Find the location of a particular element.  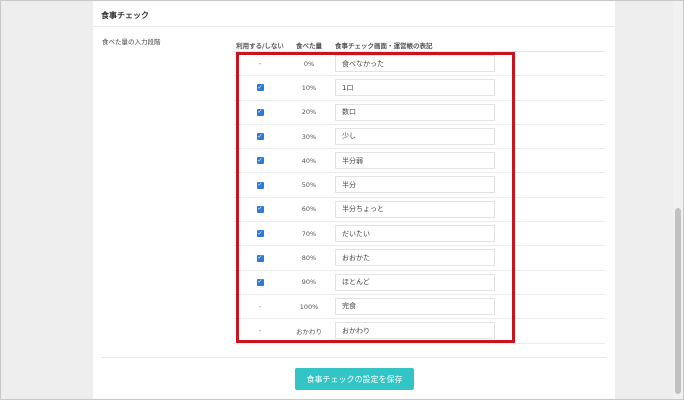

note-input: おおかた is located at coordinates (415, 258).